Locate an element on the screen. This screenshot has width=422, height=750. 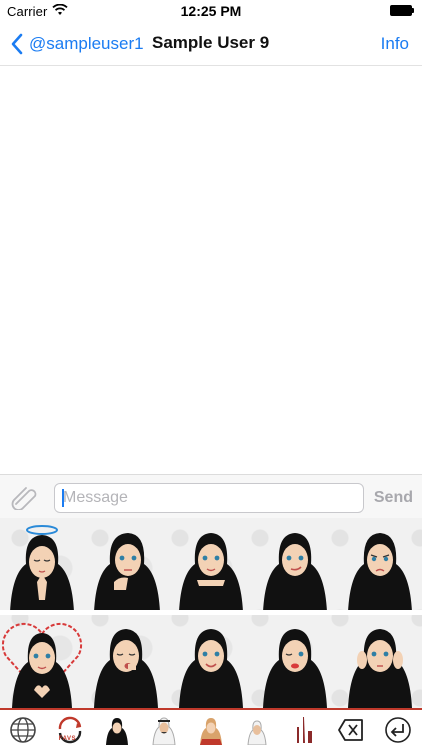
globe-button is located at coordinates (23, 730).